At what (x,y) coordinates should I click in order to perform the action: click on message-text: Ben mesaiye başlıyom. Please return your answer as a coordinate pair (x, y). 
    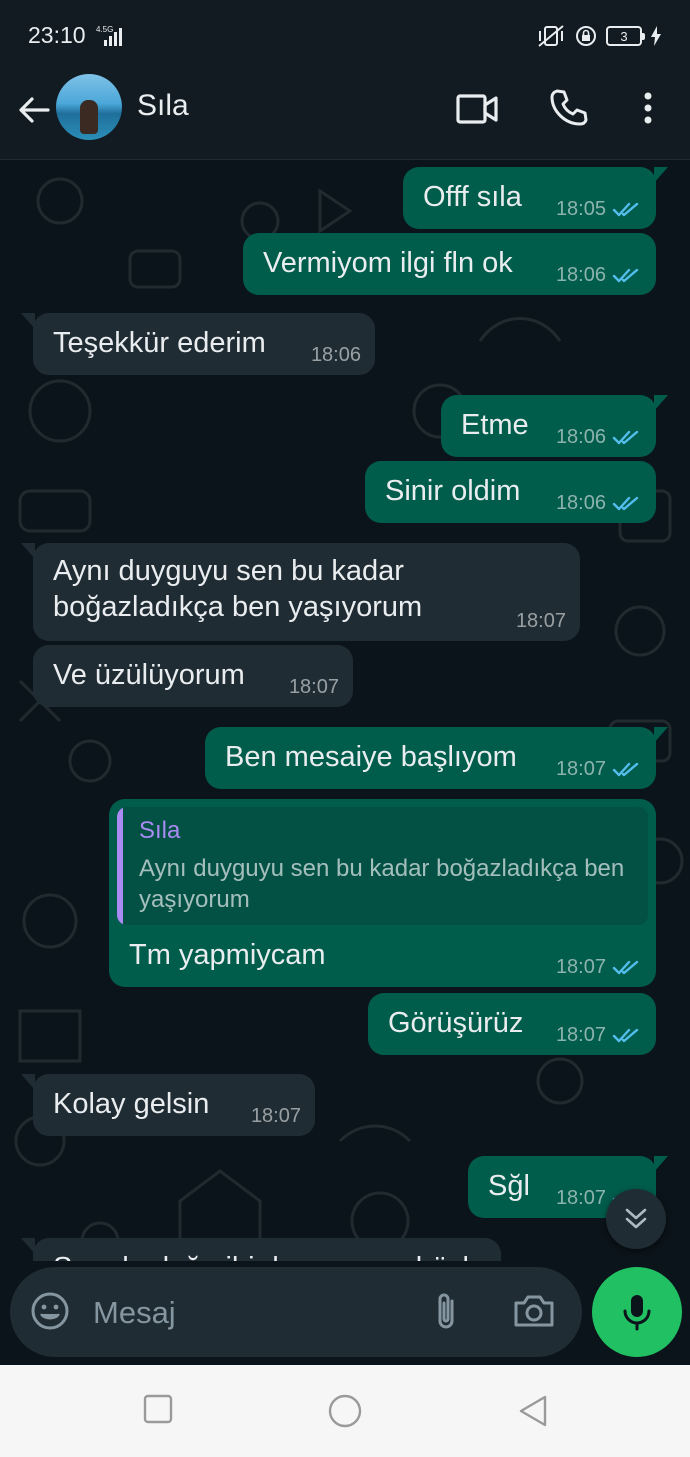
    Looking at the image, I should click on (371, 757).